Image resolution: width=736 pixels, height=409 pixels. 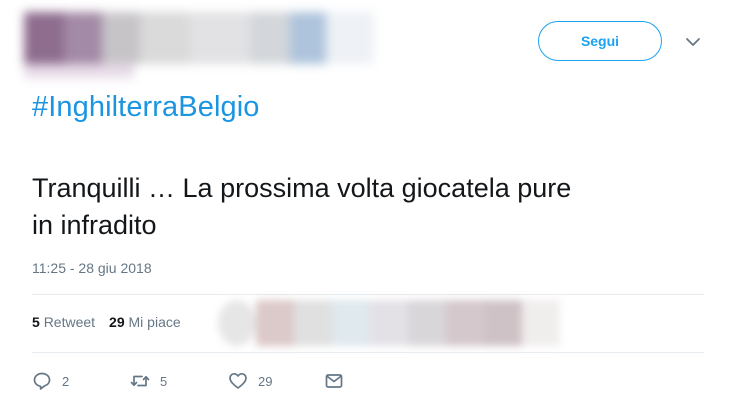 What do you see at coordinates (42, 381) in the screenshot?
I see `reply-icon` at bounding box center [42, 381].